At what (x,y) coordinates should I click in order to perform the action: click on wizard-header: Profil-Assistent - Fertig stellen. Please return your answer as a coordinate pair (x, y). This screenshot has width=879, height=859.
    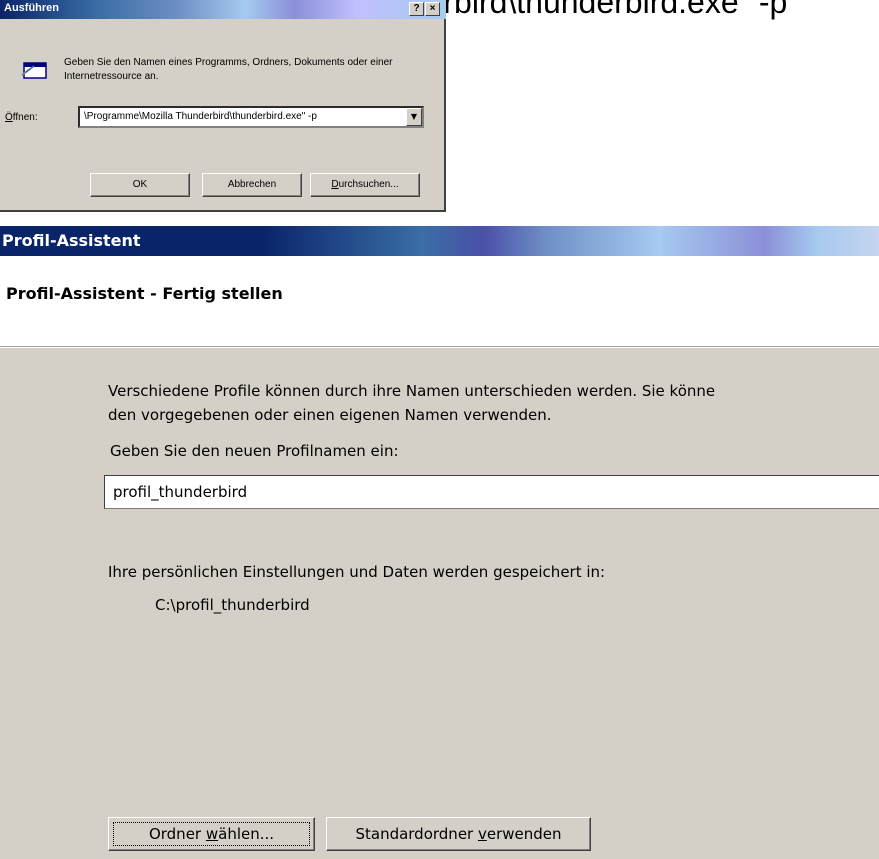
    Looking at the image, I should click on (439, 301).